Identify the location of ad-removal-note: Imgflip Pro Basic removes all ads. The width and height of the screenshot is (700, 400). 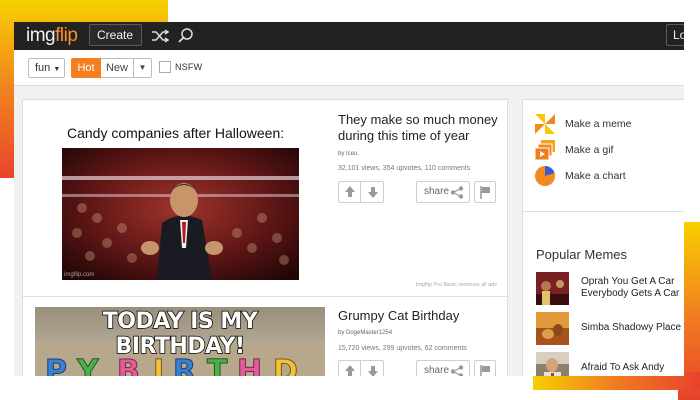
(456, 285).